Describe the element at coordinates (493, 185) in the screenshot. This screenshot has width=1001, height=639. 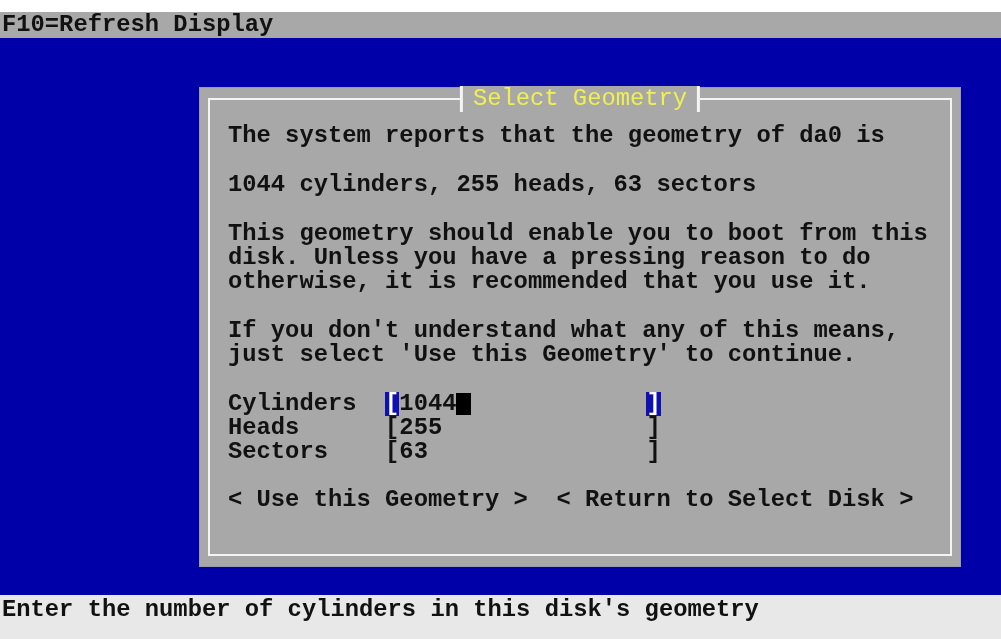
I see `dialog-text: 1044 cylinders, 255 heads, 63 sectors` at that location.